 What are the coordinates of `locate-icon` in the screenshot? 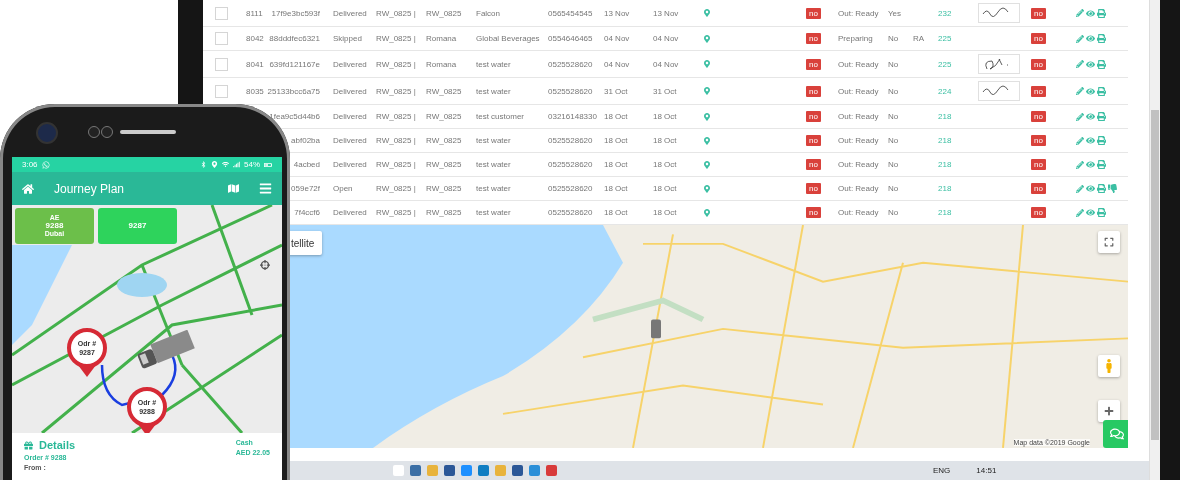 It's located at (265, 265).